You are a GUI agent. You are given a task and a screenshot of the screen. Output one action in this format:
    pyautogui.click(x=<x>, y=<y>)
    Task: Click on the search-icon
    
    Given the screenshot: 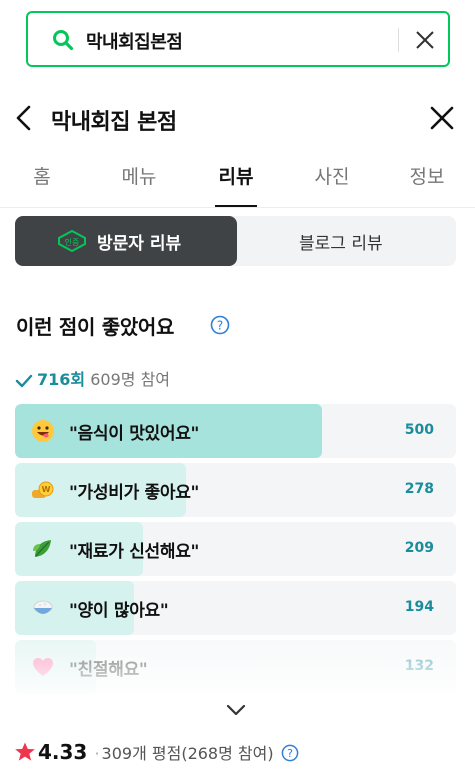 What is the action you would take?
    pyautogui.click(x=63, y=40)
    